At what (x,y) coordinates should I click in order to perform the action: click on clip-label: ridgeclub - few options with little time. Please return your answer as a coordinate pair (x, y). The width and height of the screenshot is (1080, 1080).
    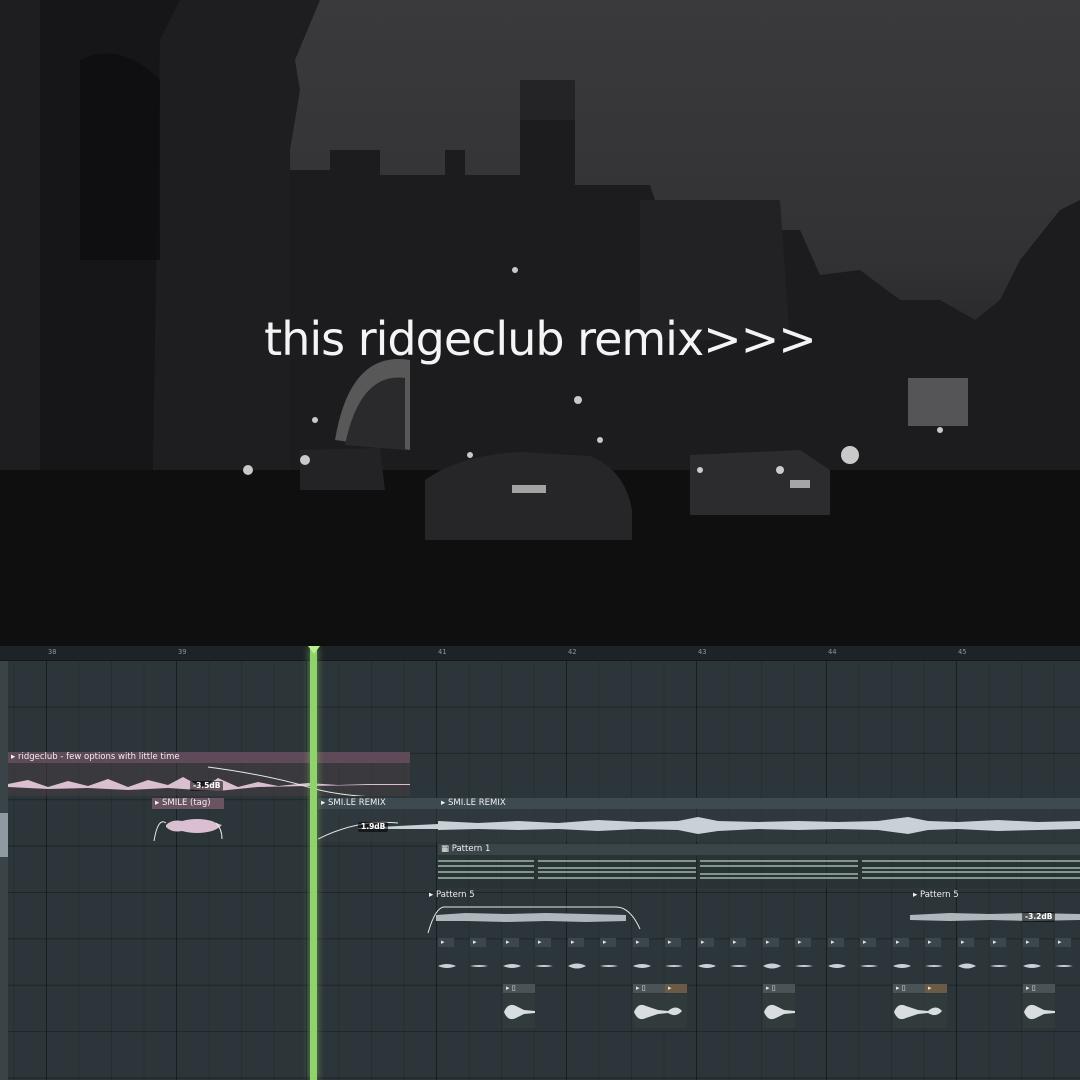
    Looking at the image, I should click on (98, 757).